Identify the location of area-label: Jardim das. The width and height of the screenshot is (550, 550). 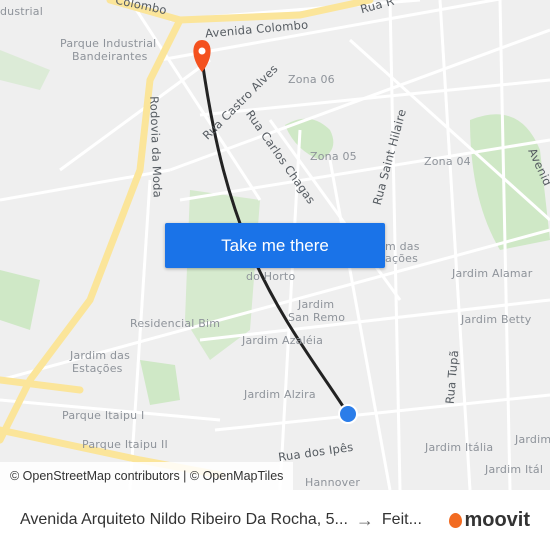
(100, 355).